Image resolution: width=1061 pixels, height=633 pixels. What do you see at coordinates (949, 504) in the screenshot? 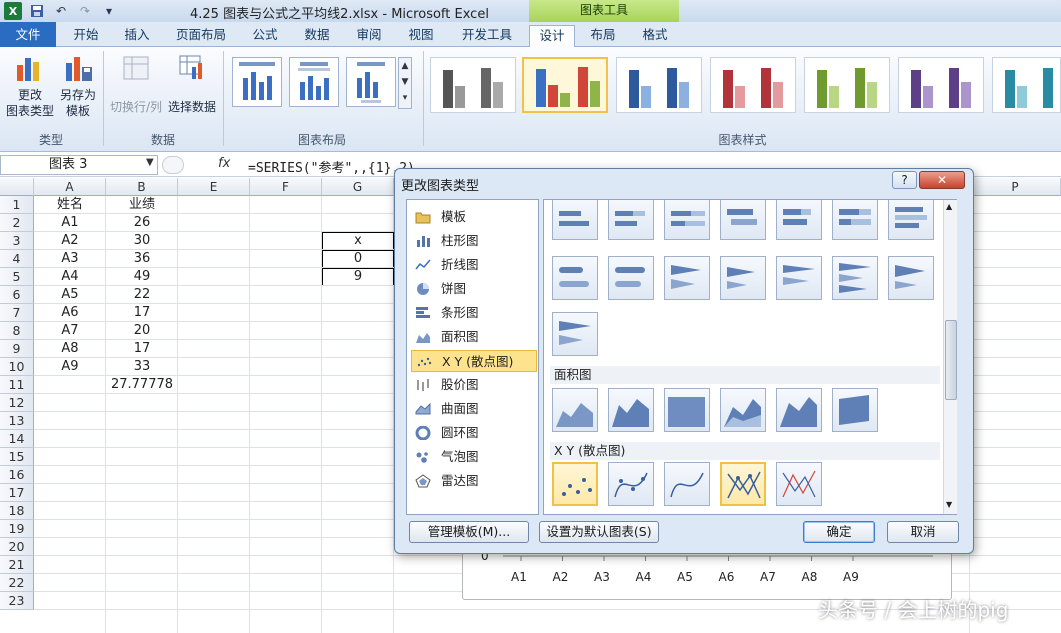
I see `scroll-down-icon: ▼` at bounding box center [949, 504].